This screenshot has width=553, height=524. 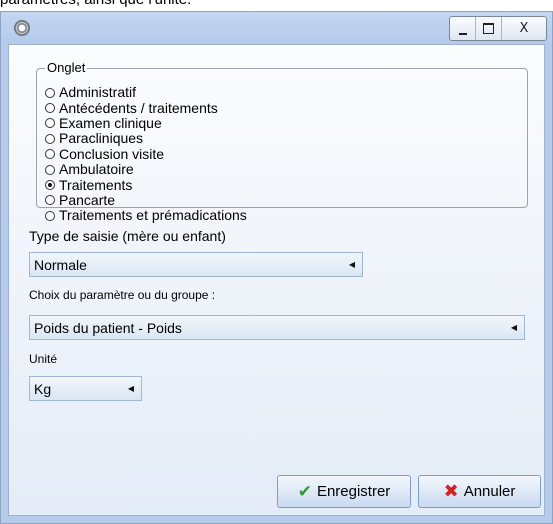 What do you see at coordinates (96, 169) in the screenshot?
I see `radio-label: Ambulatoire` at bounding box center [96, 169].